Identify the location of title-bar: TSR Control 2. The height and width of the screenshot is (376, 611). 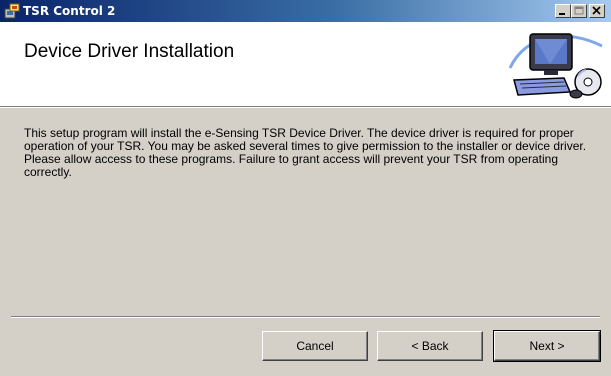
(305, 11).